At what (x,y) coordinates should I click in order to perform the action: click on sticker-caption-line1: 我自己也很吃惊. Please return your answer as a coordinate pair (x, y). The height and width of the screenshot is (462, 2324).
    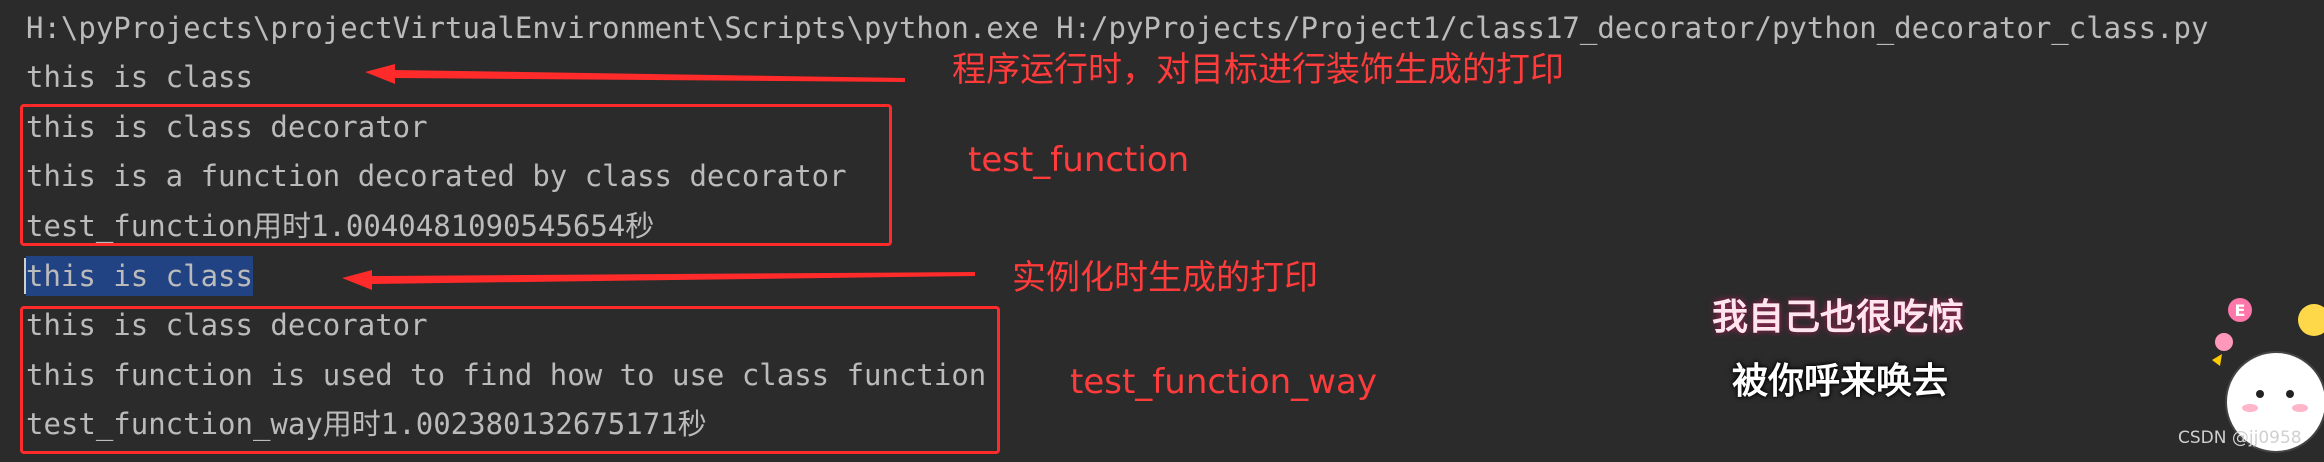
    Looking at the image, I should click on (1838, 317).